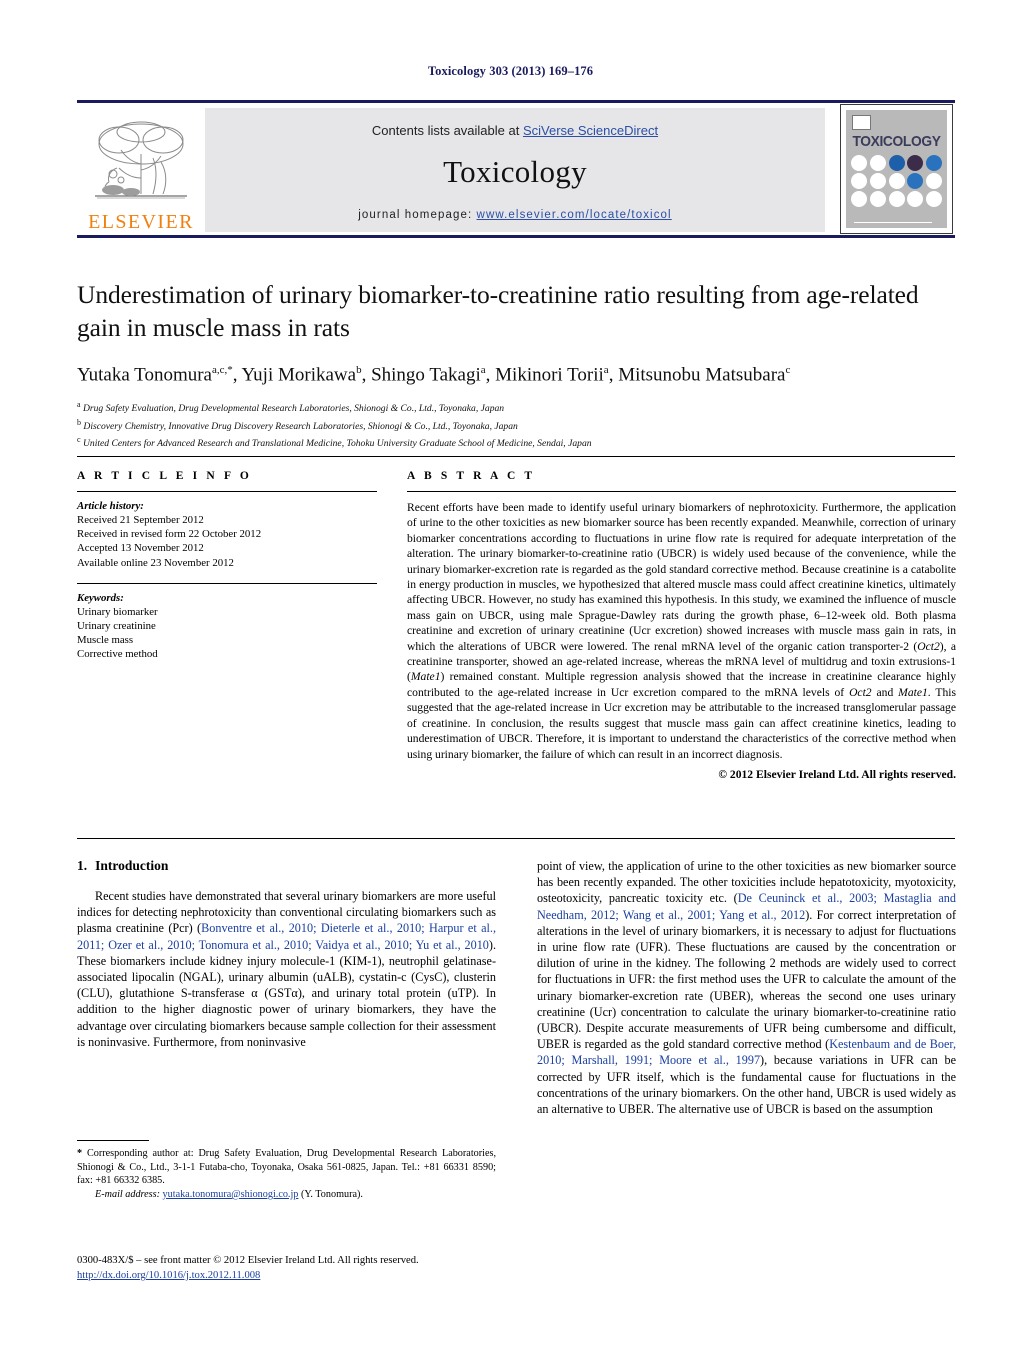 The image size is (1021, 1351). What do you see at coordinates (141, 222) in the screenshot?
I see `elsevier-wordmark: ELSEVIER` at bounding box center [141, 222].